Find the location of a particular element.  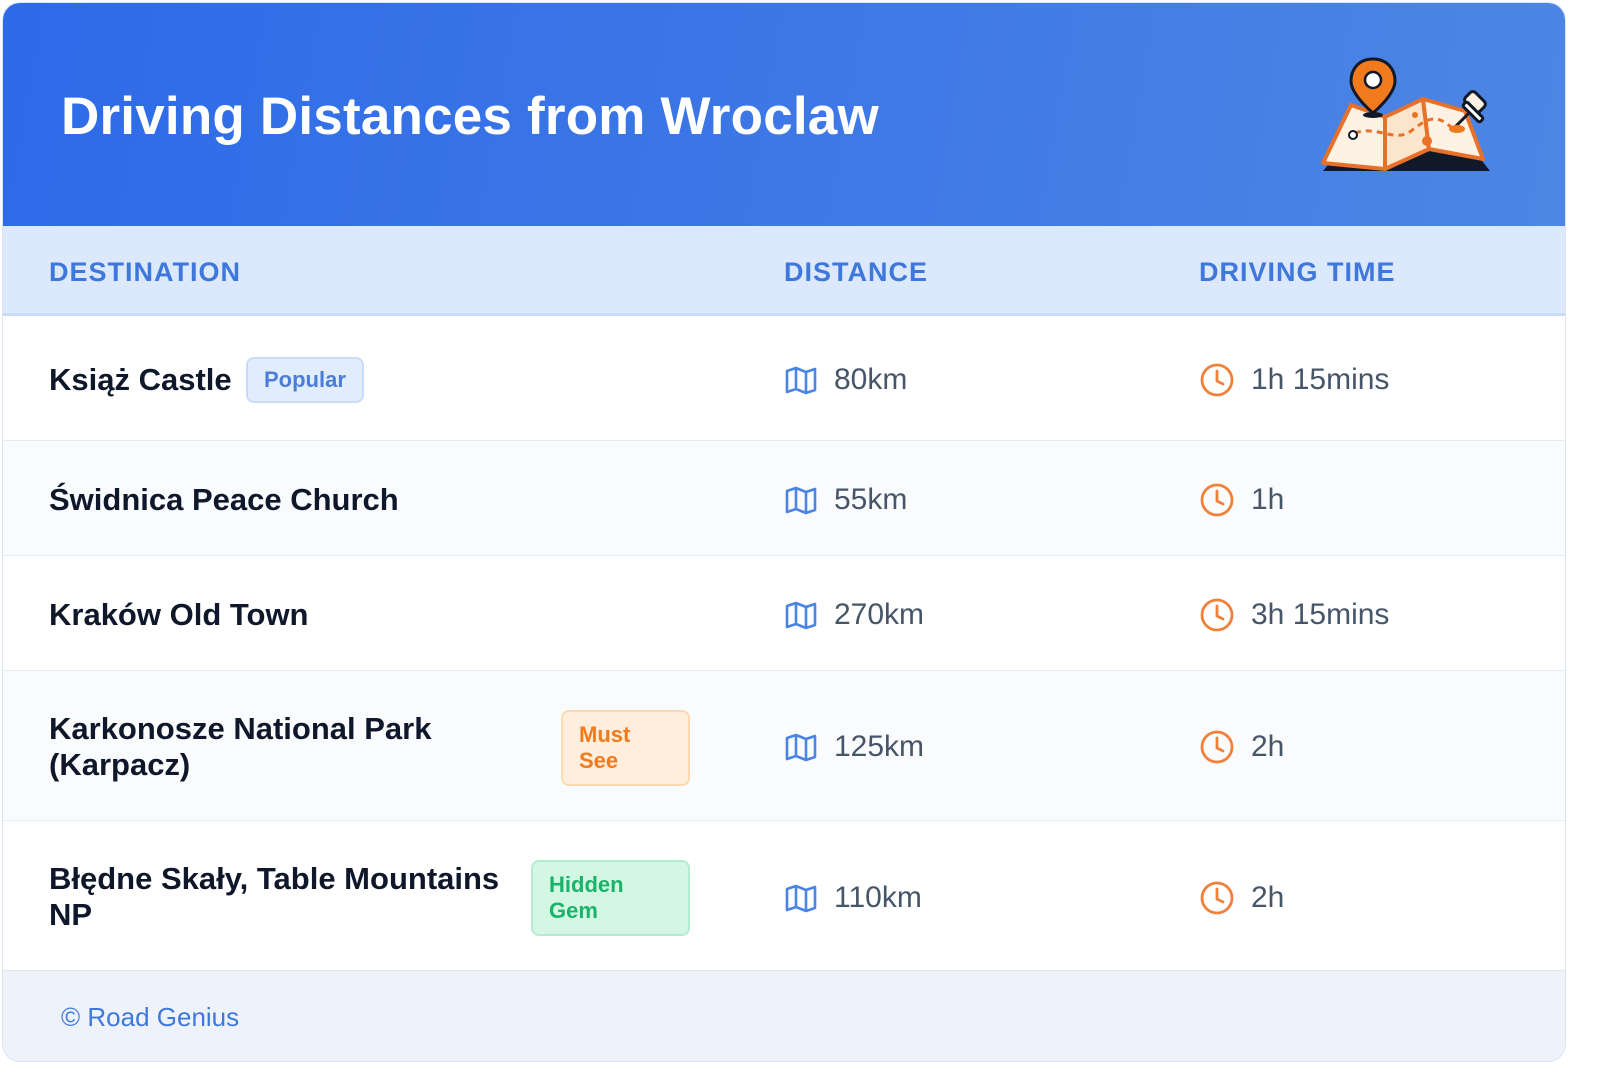

destination-name-line: NP is located at coordinates (71, 914).